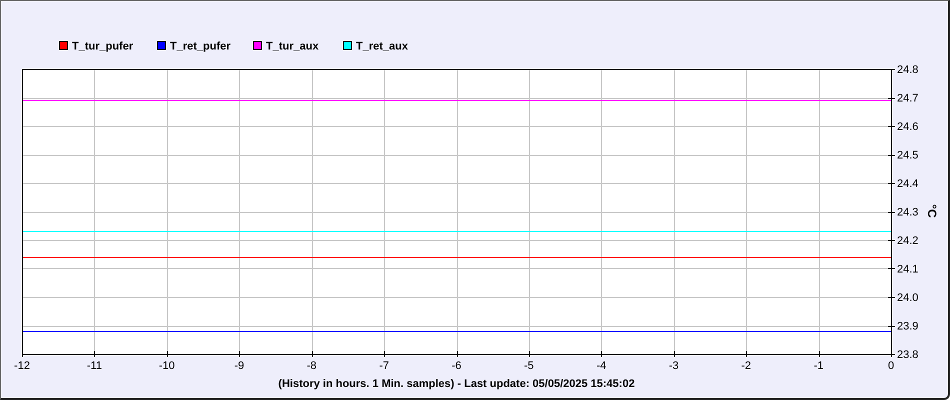  Describe the element at coordinates (907, 156) in the screenshot. I see `axis-tick-label: 24.5` at that location.